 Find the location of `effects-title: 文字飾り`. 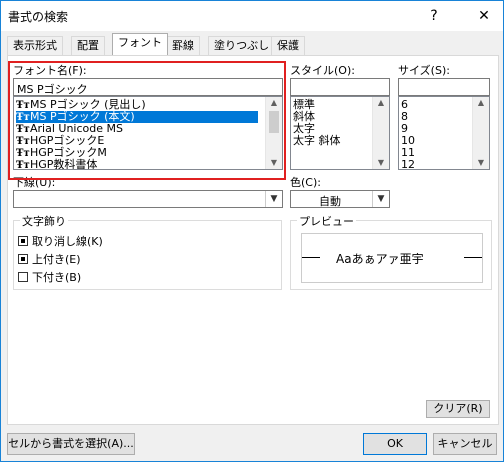

effects-title: 文字飾り is located at coordinates (44, 221).